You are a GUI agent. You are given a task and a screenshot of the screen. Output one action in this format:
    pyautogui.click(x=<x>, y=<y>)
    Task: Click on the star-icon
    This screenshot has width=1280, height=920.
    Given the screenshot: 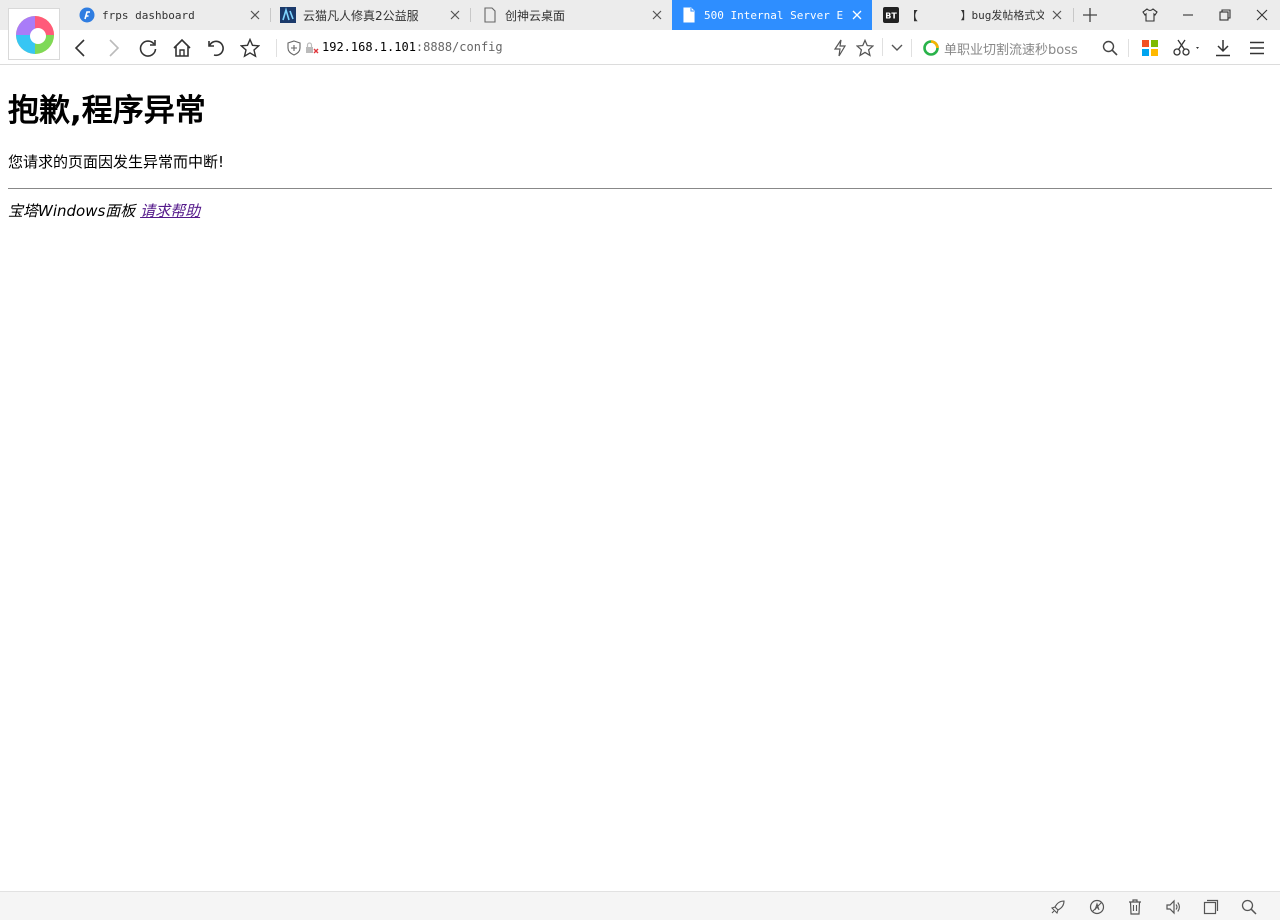 What is the action you would take?
    pyautogui.click(x=250, y=48)
    